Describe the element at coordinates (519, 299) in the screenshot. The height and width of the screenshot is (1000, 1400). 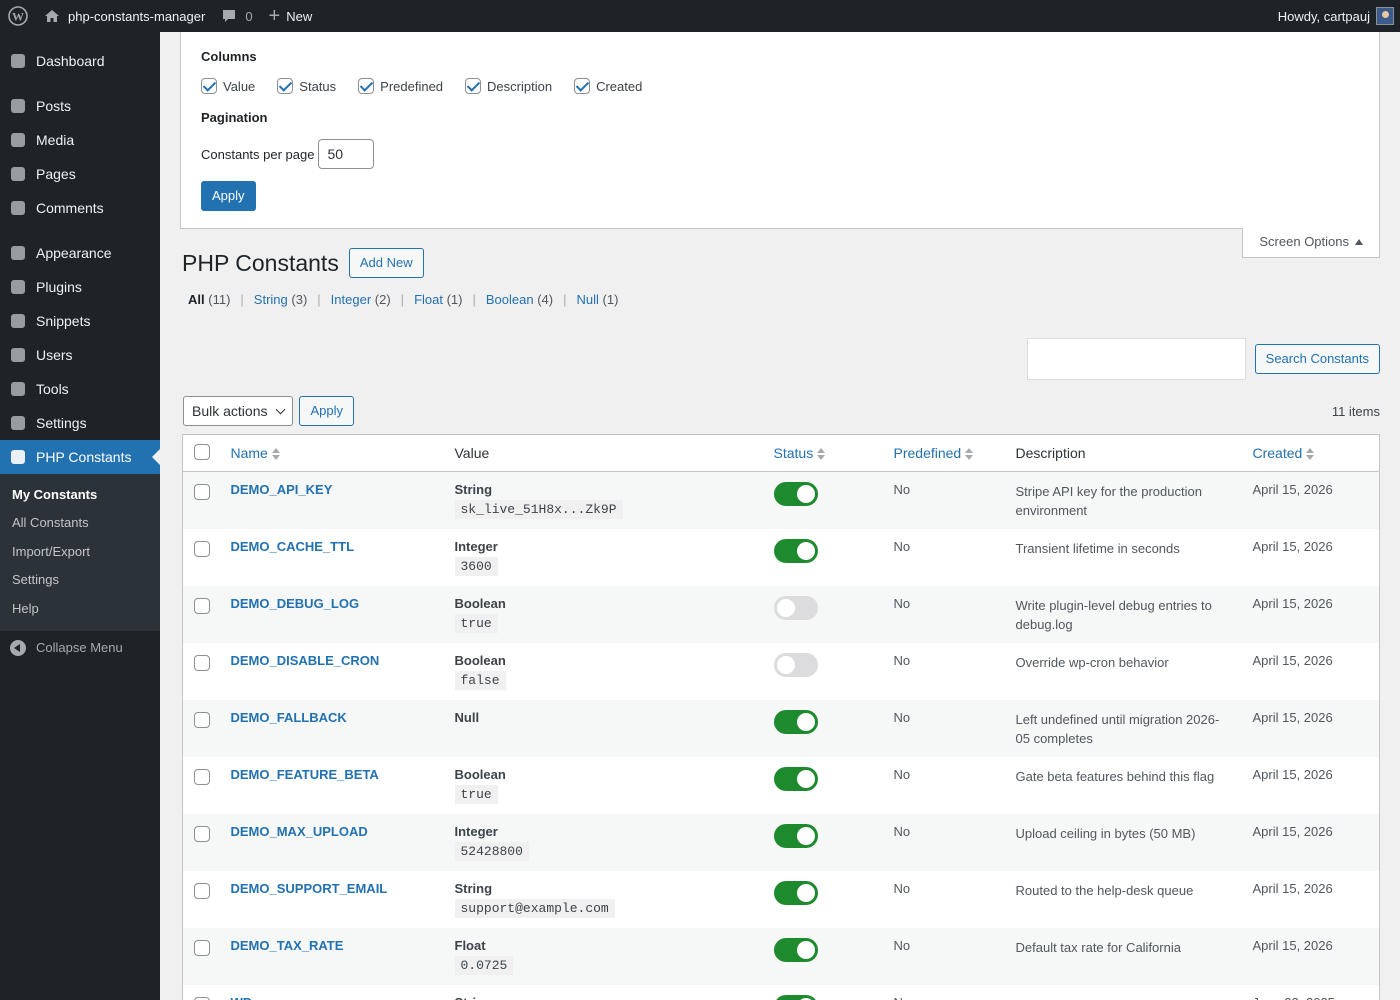
I see `filter-boolean: Boolean (4)` at that location.